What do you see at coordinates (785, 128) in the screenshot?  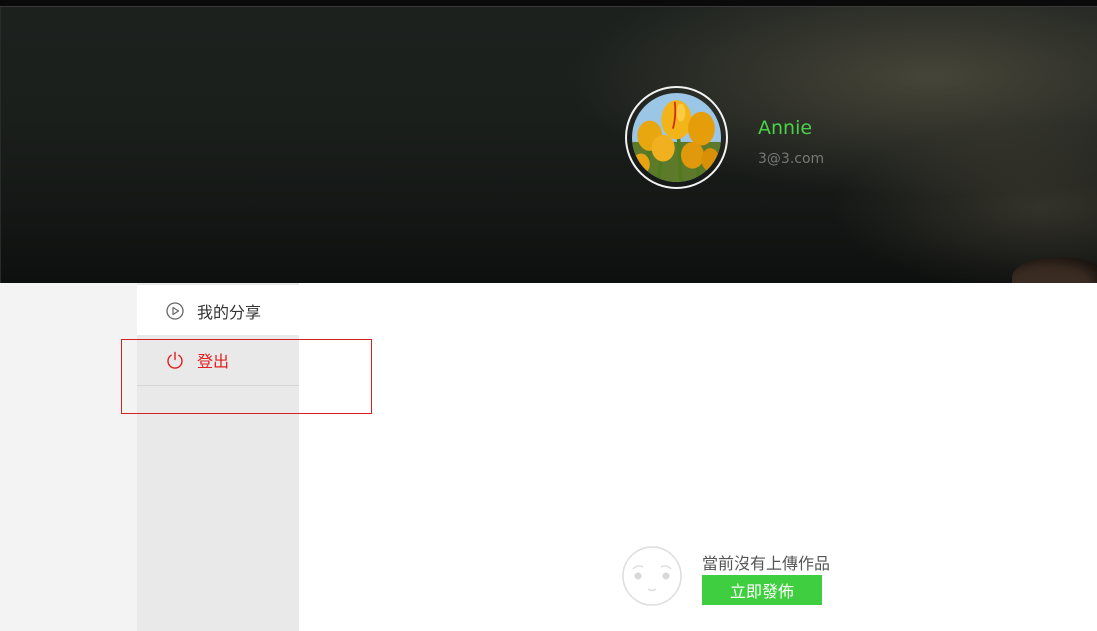 I see `profile-name: Annie` at bounding box center [785, 128].